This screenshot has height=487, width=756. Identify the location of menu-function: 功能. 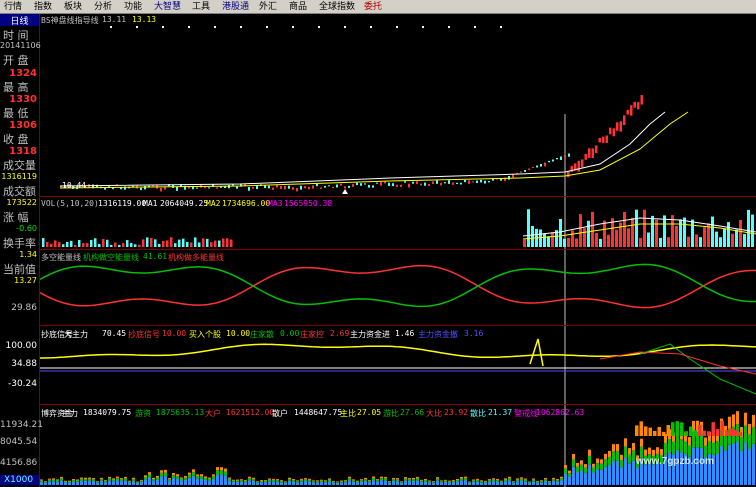
(133, 7).